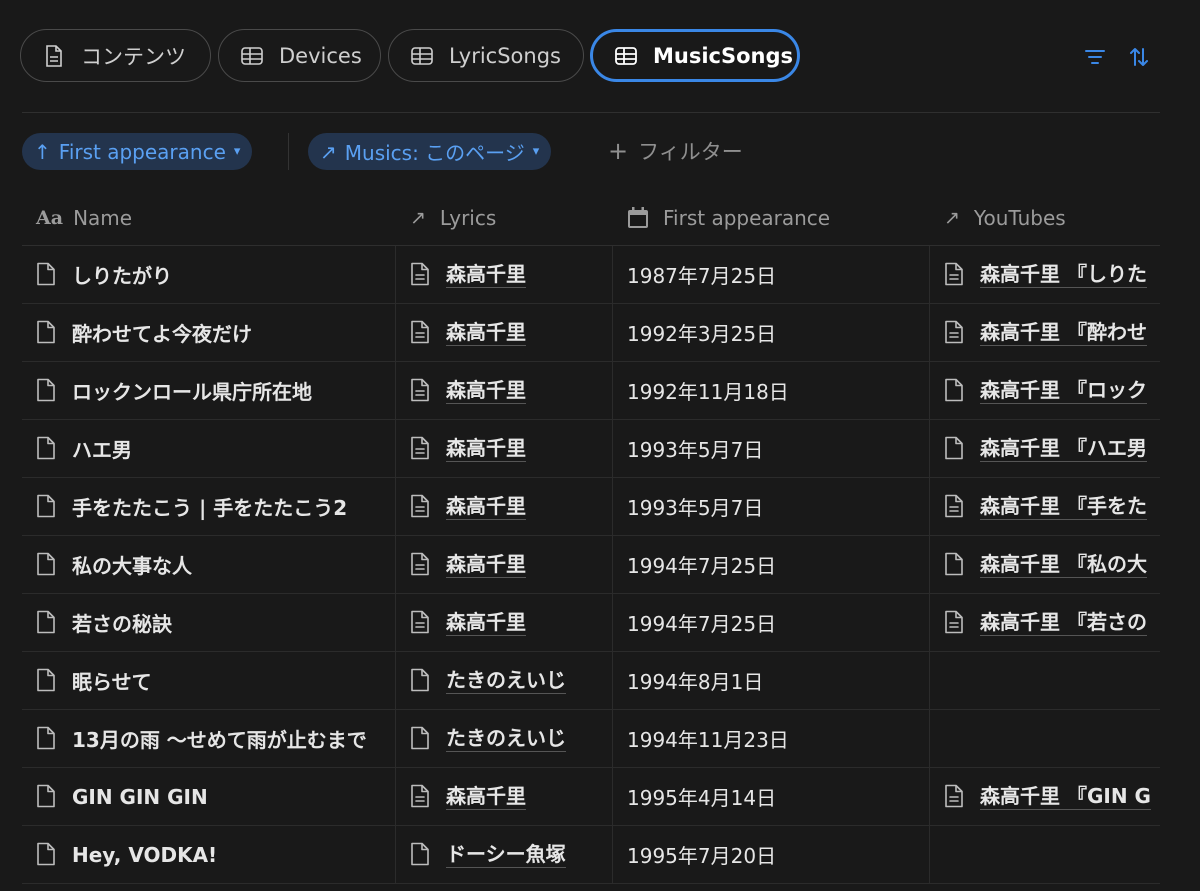 This screenshot has height=891, width=1200. I want to click on lyrics-cell: ドーシー魚塚, so click(504, 854).